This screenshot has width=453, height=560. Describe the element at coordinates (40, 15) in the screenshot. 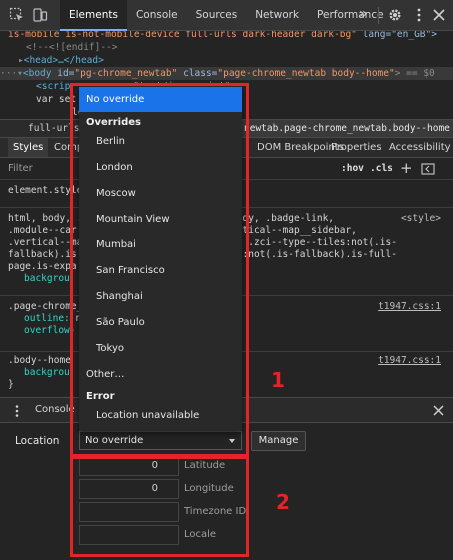

I see `device-toolbar-icon` at that location.